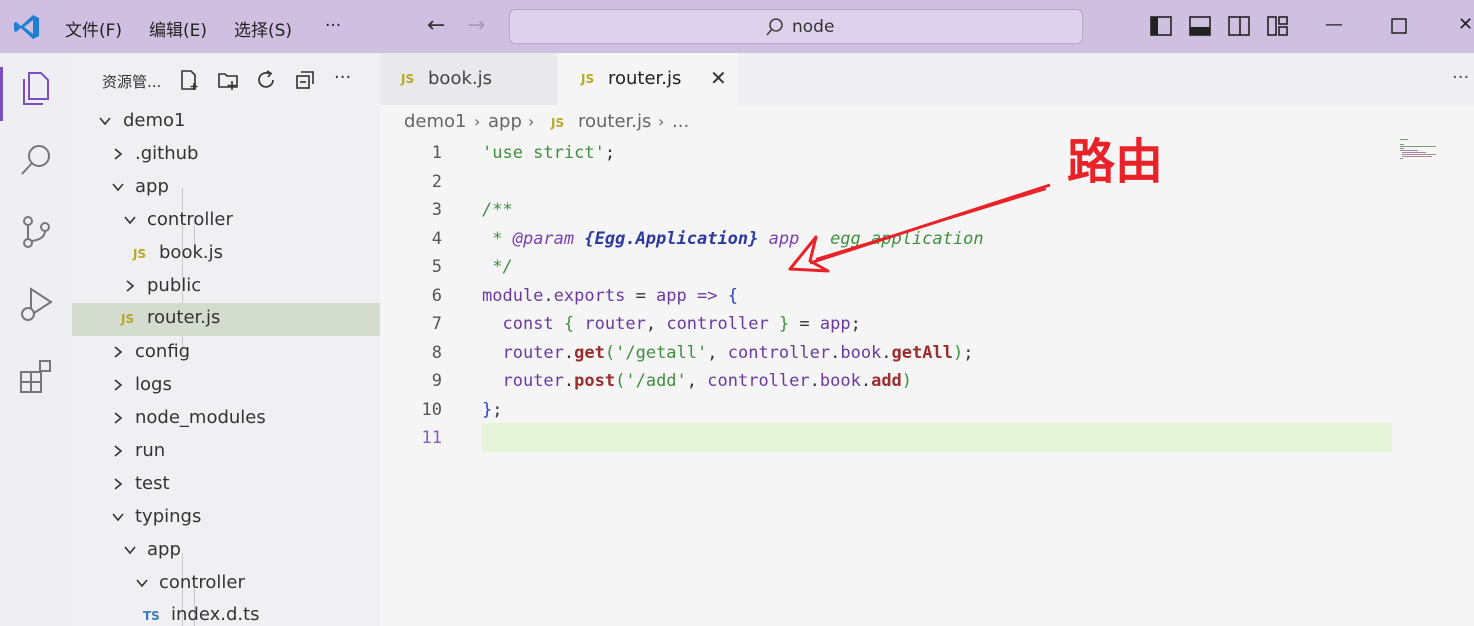 The height and width of the screenshot is (626, 1474). I want to click on menu-selection: 选择(S), so click(263, 28).